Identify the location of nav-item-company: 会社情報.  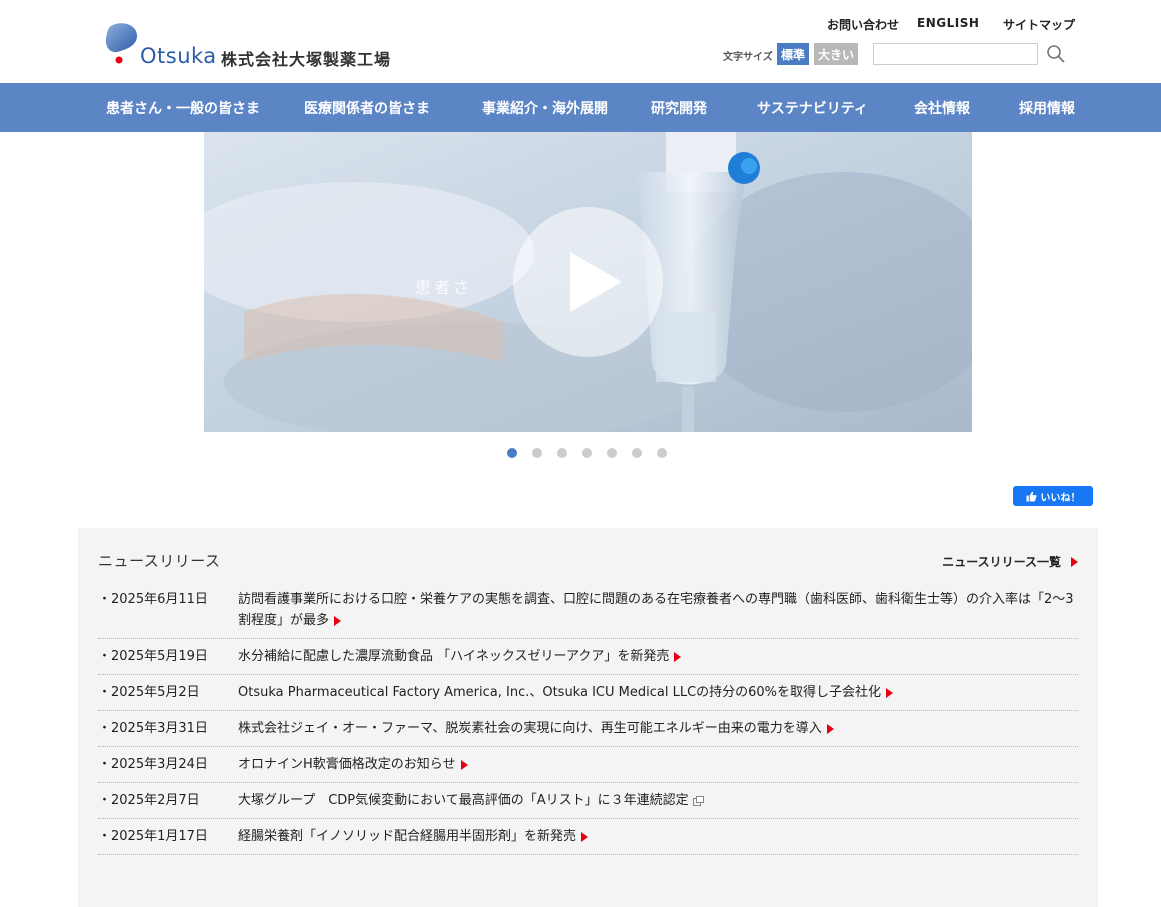
(942, 107).